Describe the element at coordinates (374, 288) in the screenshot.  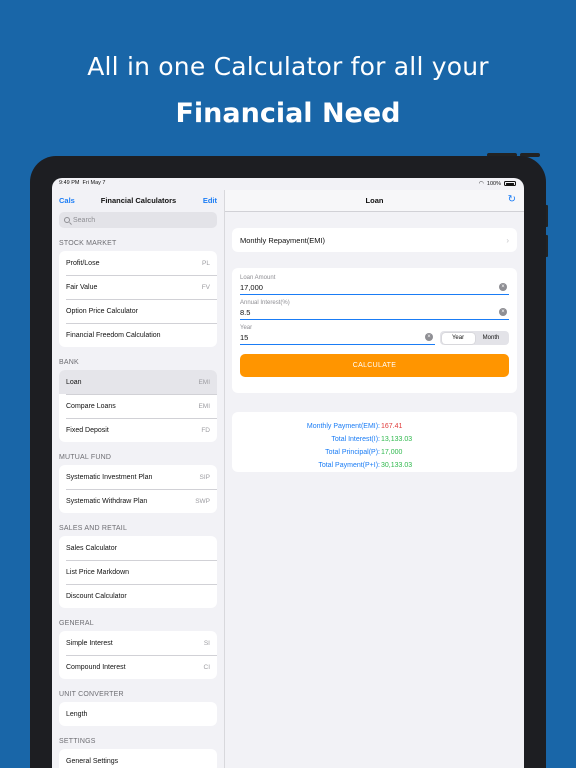
I see `loan-amount-input: 17,000 ×` at that location.